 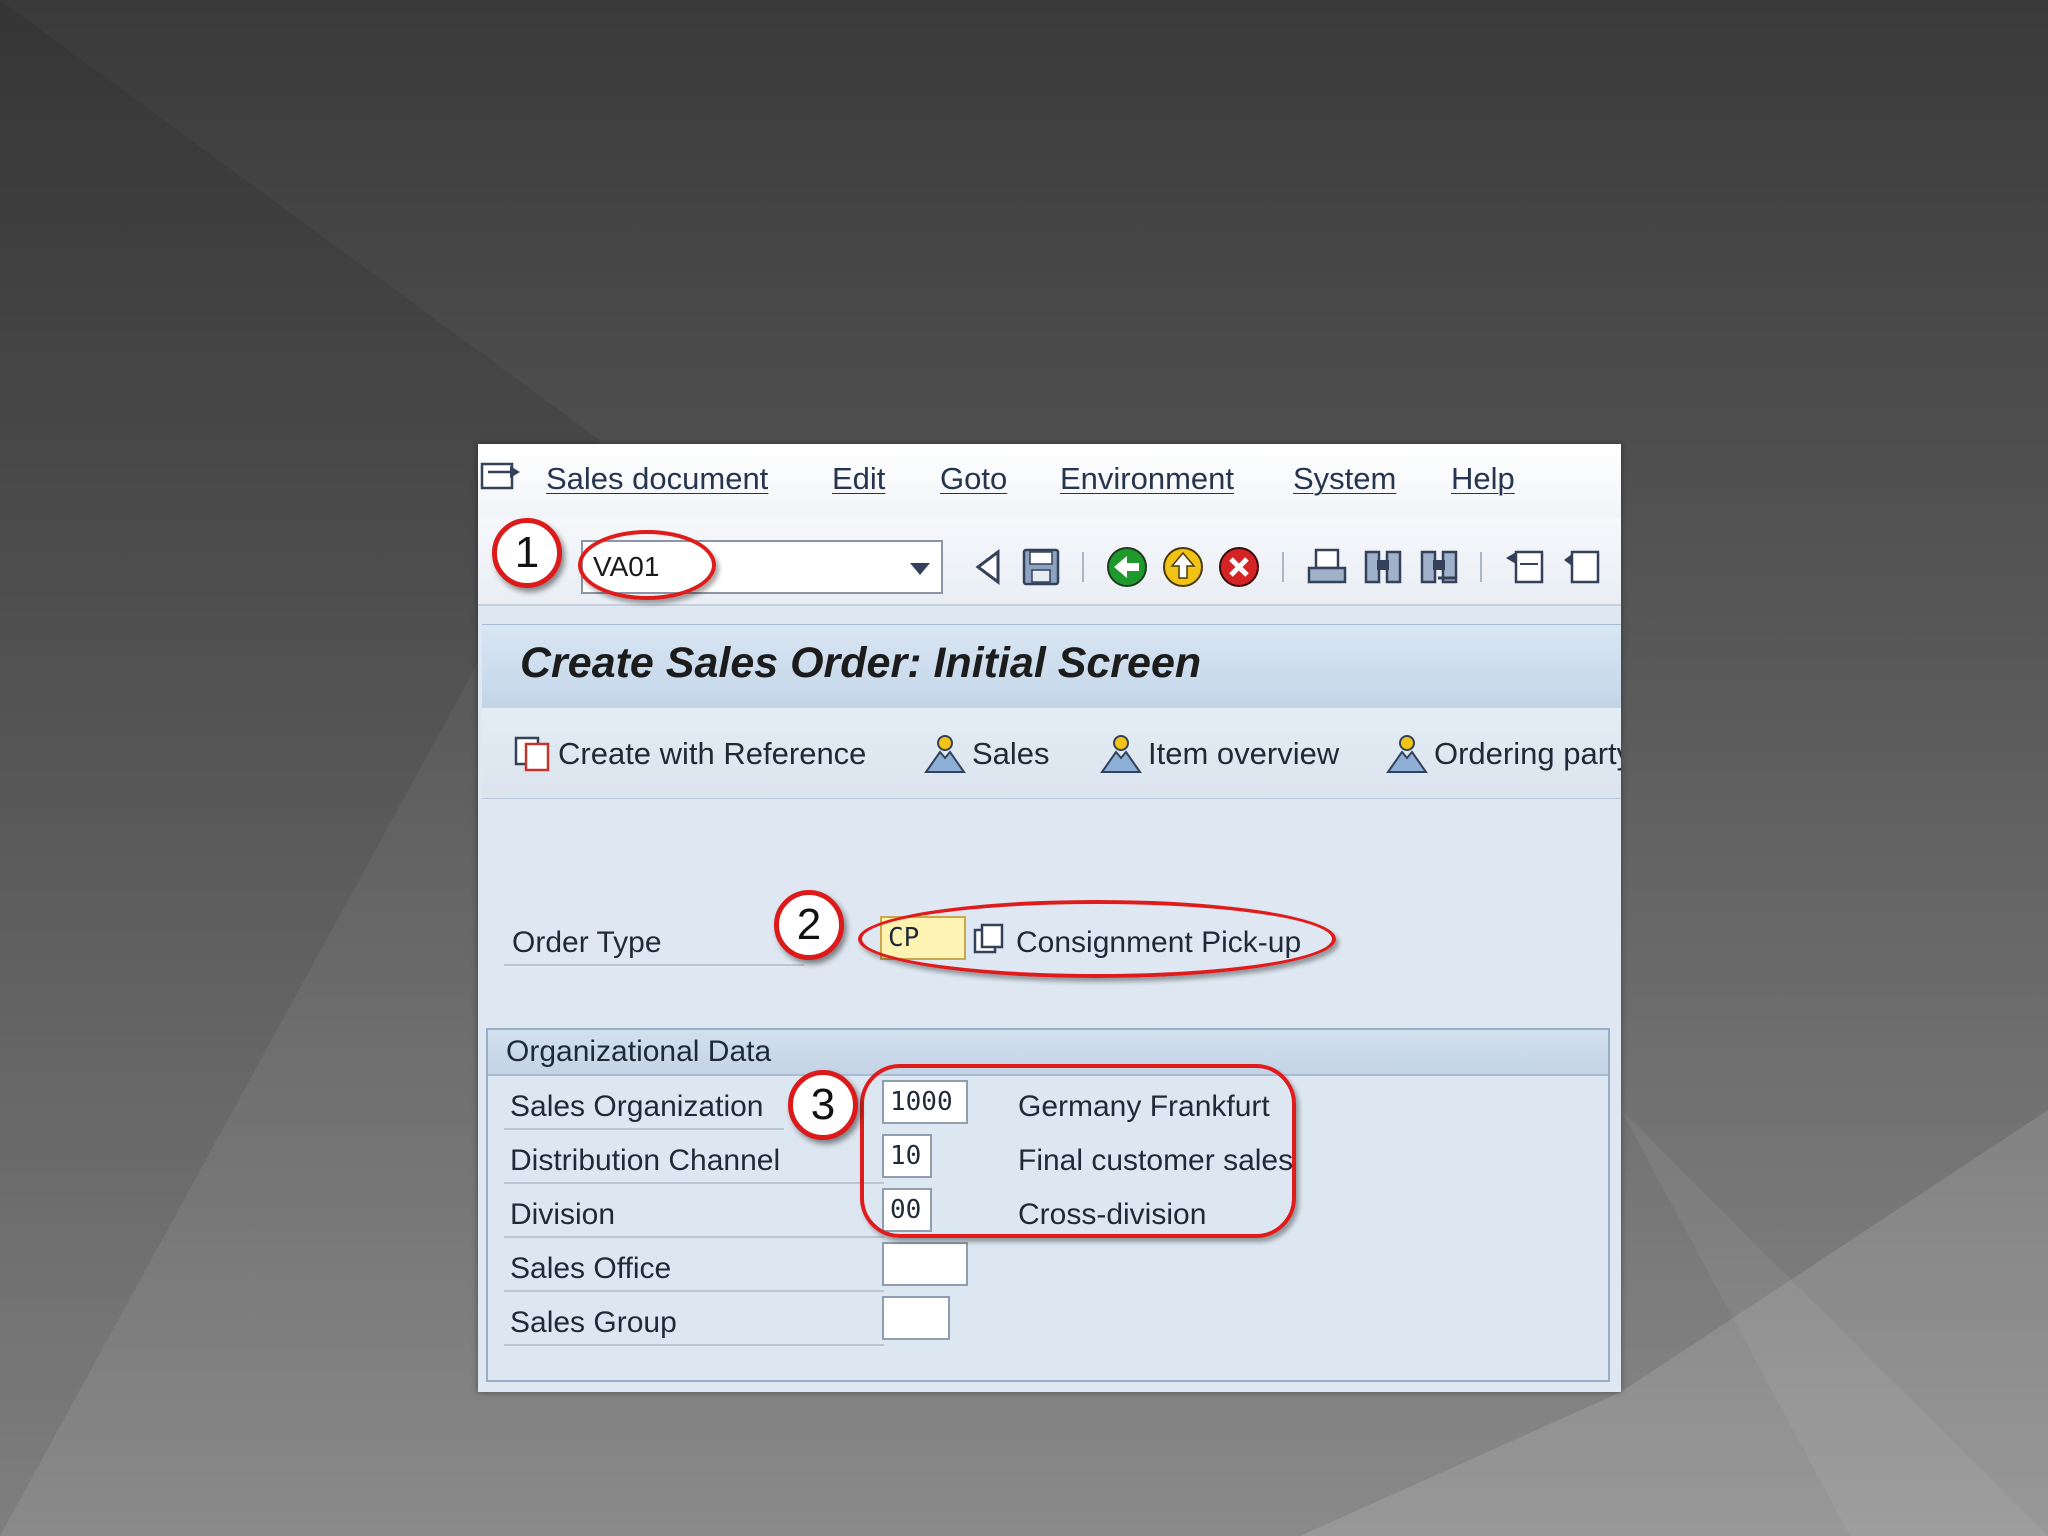 What do you see at coordinates (563, 1214) in the screenshot?
I see `division-label: Division` at bounding box center [563, 1214].